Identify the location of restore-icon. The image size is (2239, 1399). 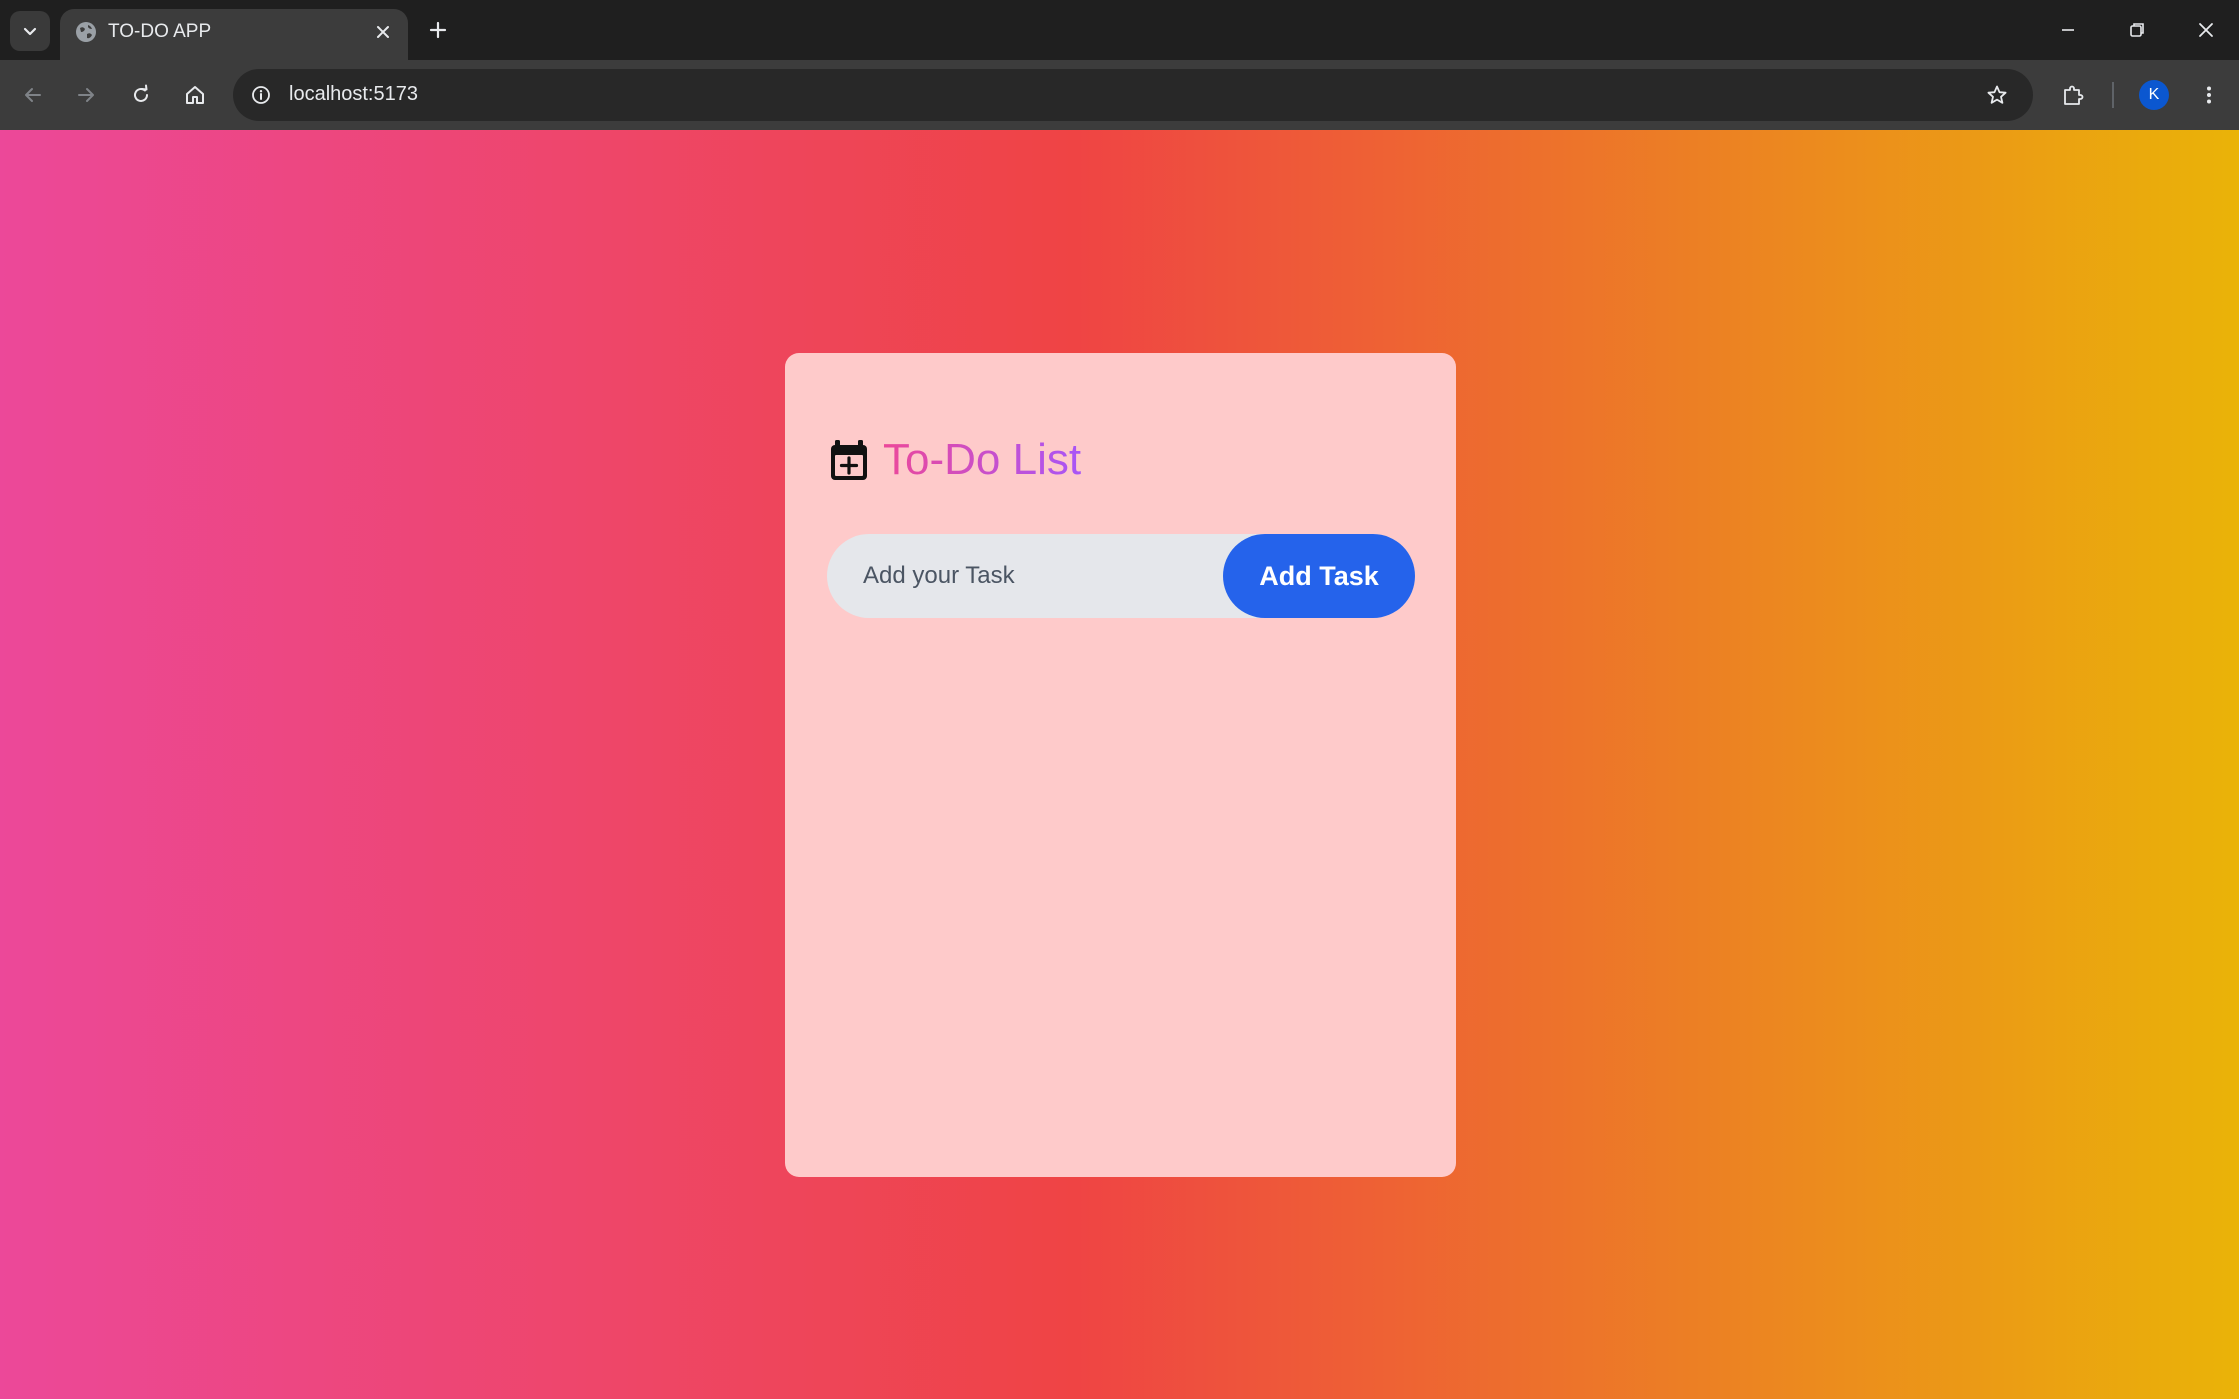
(2137, 30).